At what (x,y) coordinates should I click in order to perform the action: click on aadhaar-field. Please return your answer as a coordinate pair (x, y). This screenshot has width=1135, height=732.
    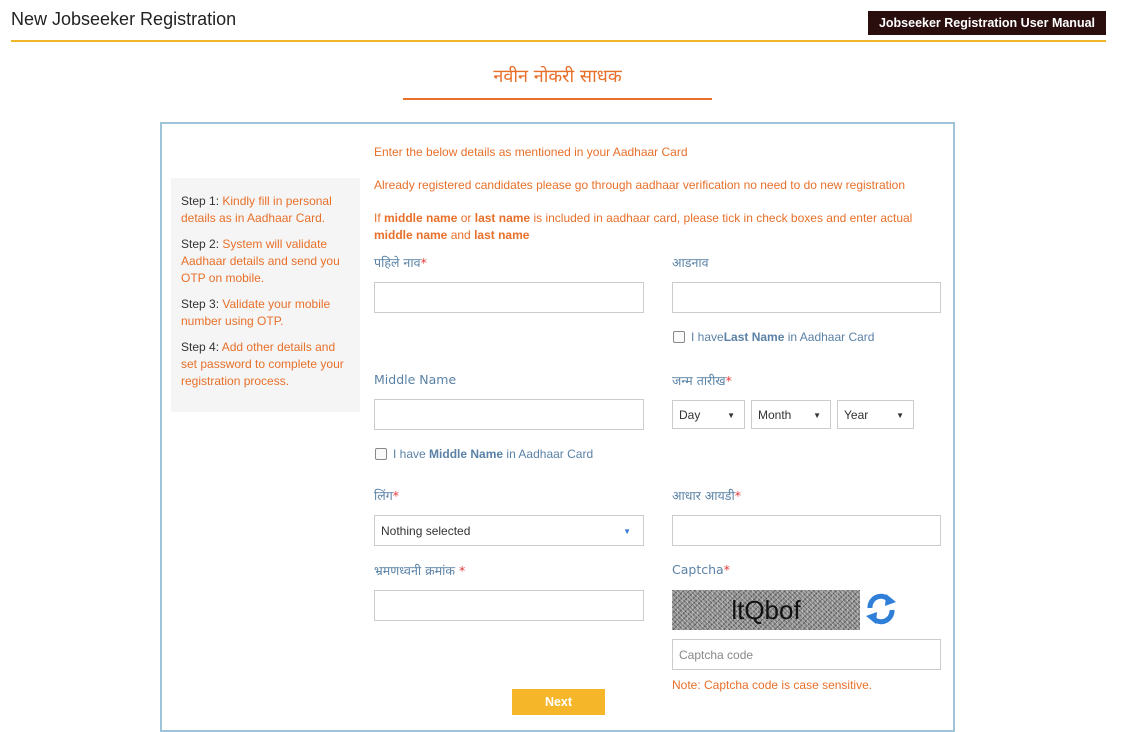
    Looking at the image, I should click on (806, 530).